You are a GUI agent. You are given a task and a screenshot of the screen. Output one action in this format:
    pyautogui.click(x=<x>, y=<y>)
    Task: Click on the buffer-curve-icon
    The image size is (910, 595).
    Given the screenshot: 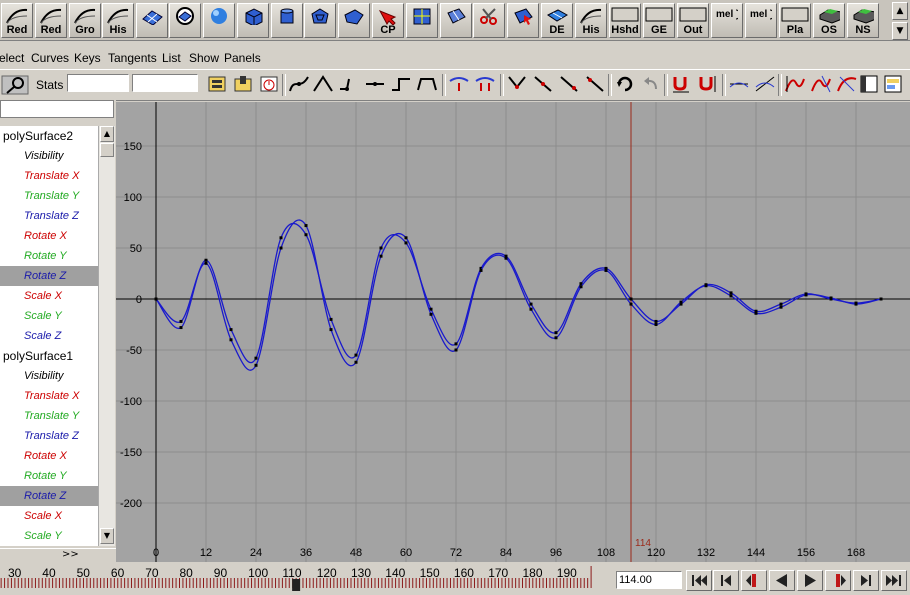 What is the action you would take?
    pyautogui.click(x=459, y=84)
    